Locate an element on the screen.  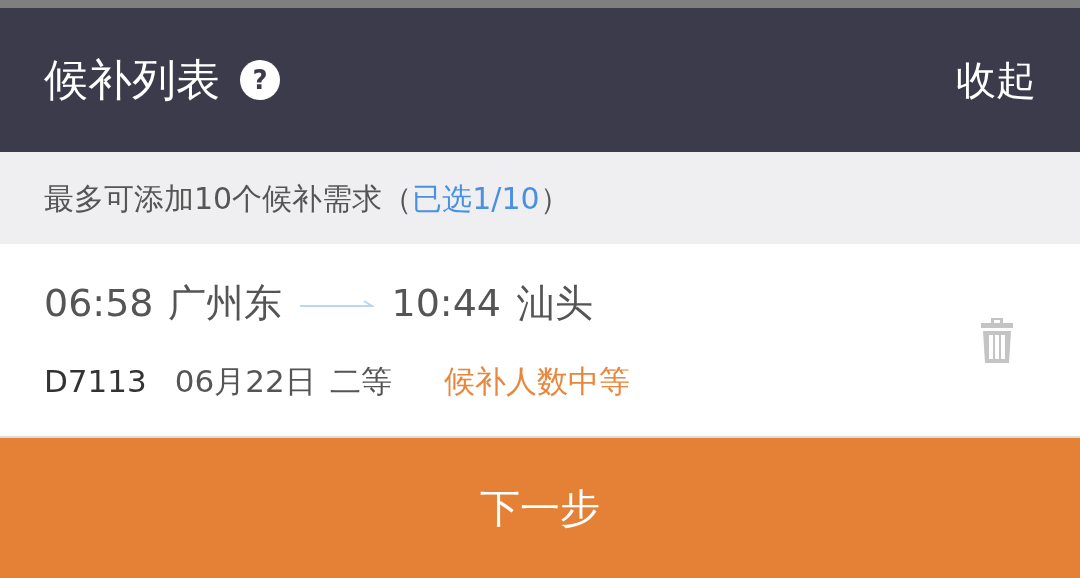
notice-text: 最多可添加10个候补需求（已选1/10） is located at coordinates (307, 198).